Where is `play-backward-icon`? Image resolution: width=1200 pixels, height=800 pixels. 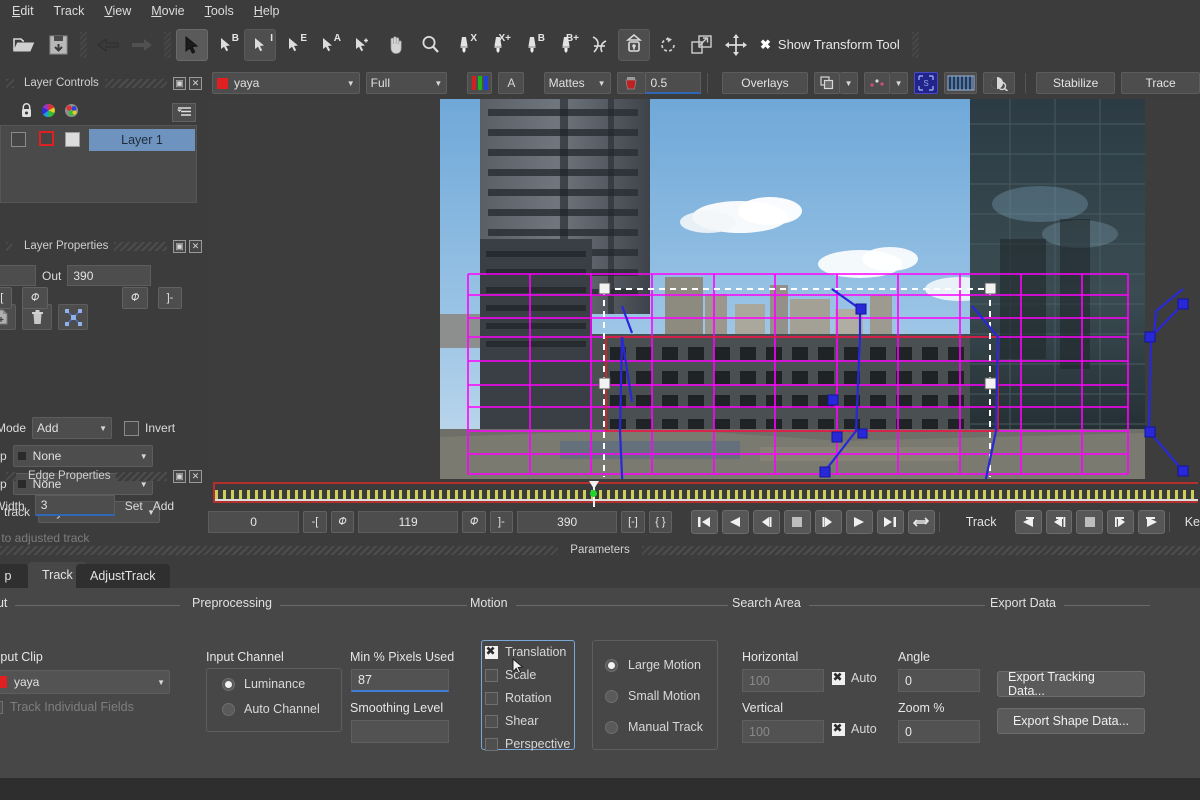 play-backward-icon is located at coordinates (735, 522).